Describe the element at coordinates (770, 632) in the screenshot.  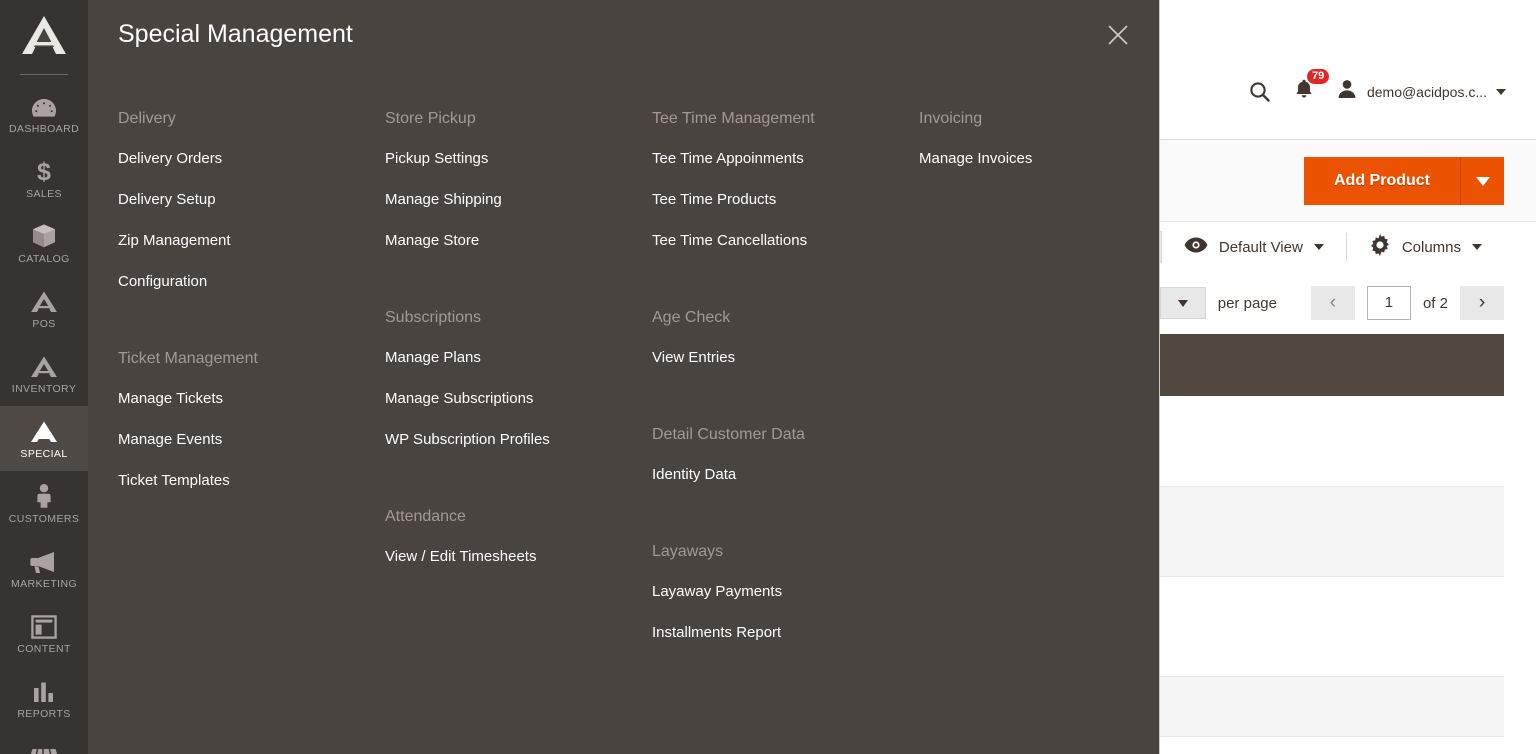
I see `menu-item-installments-report: Installments Report` at that location.